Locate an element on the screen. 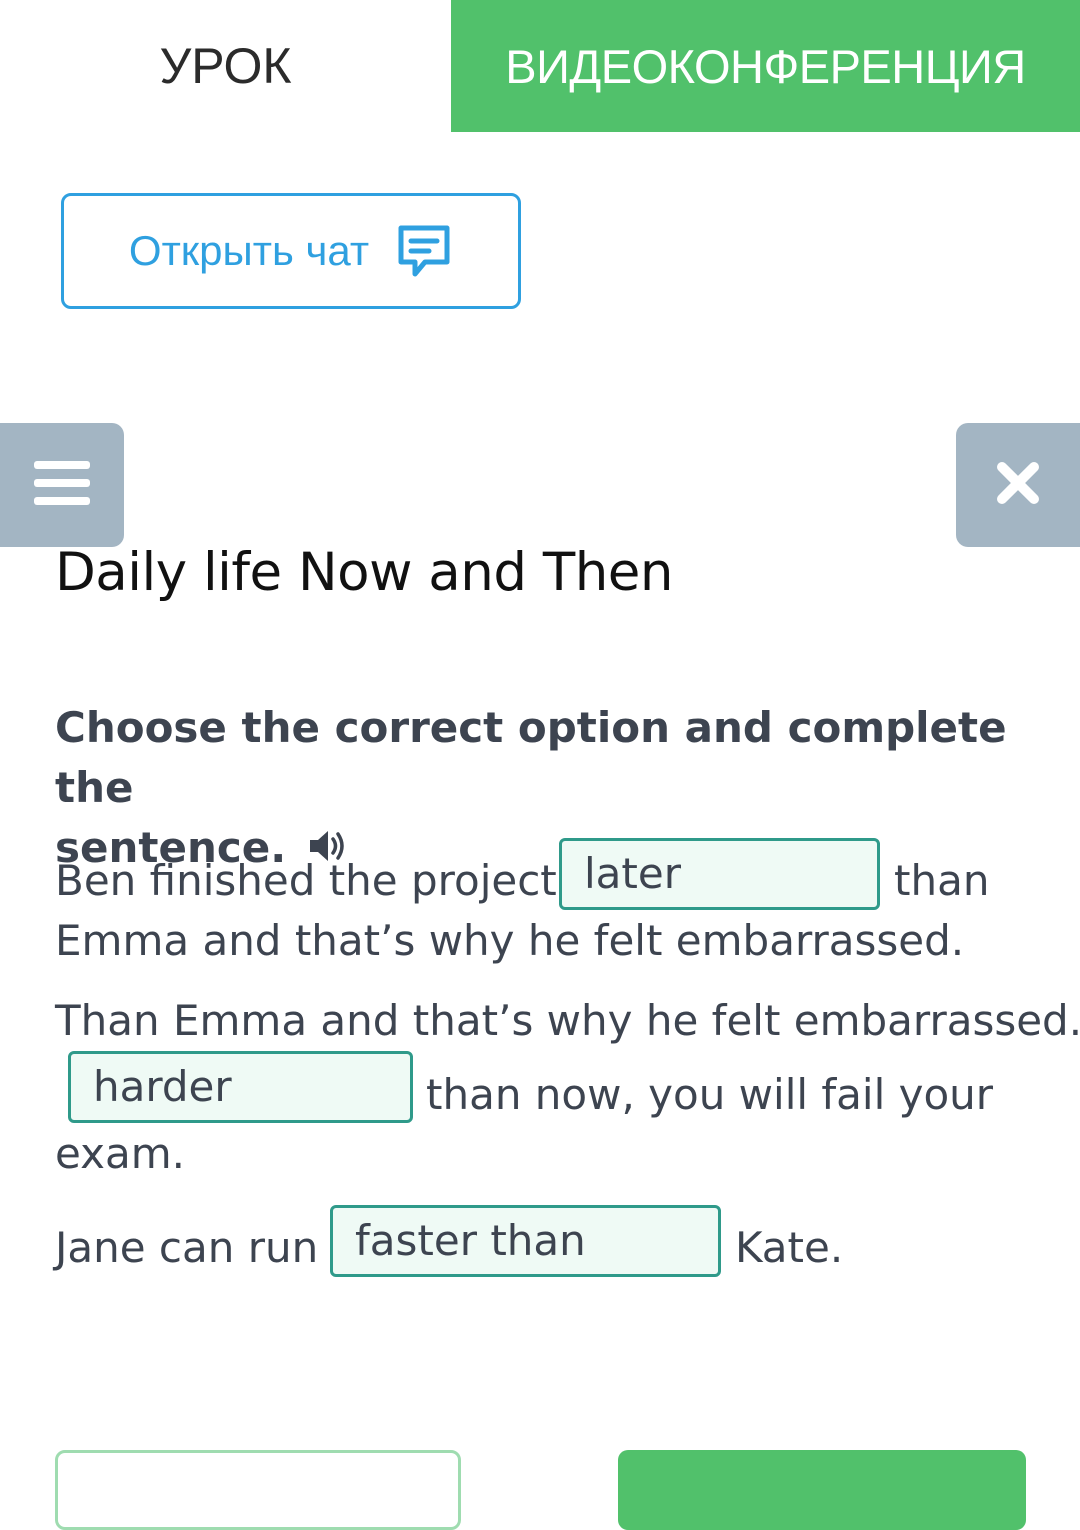 The height and width of the screenshot is (1530, 1080). tab-lesson: УРОК is located at coordinates (225, 66).